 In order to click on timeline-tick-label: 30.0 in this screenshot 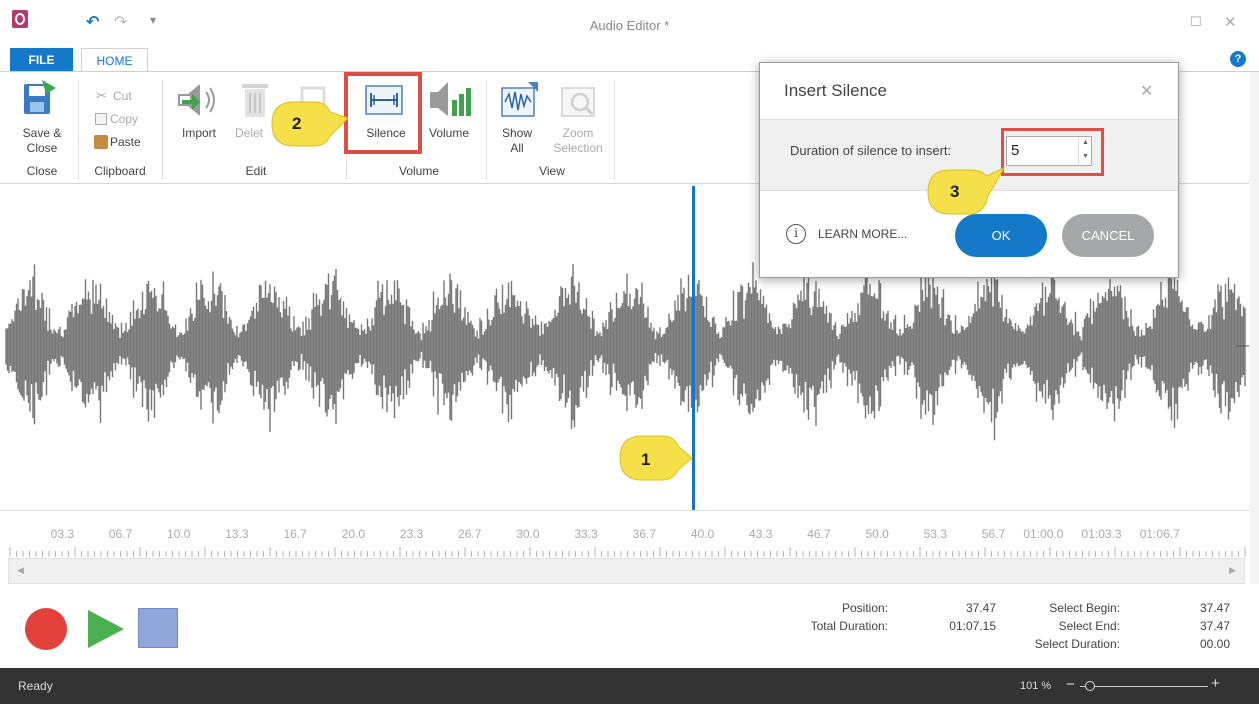, I will do `click(528, 534)`.